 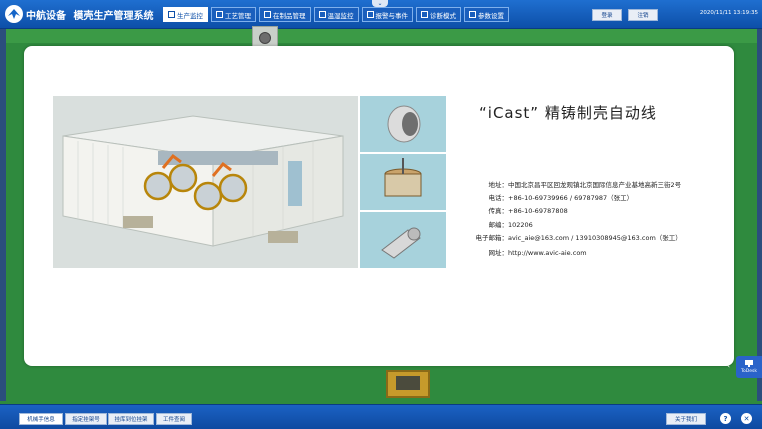 I want to click on info-fax: 传真：+86-10-69787808, so click(x=522, y=210).